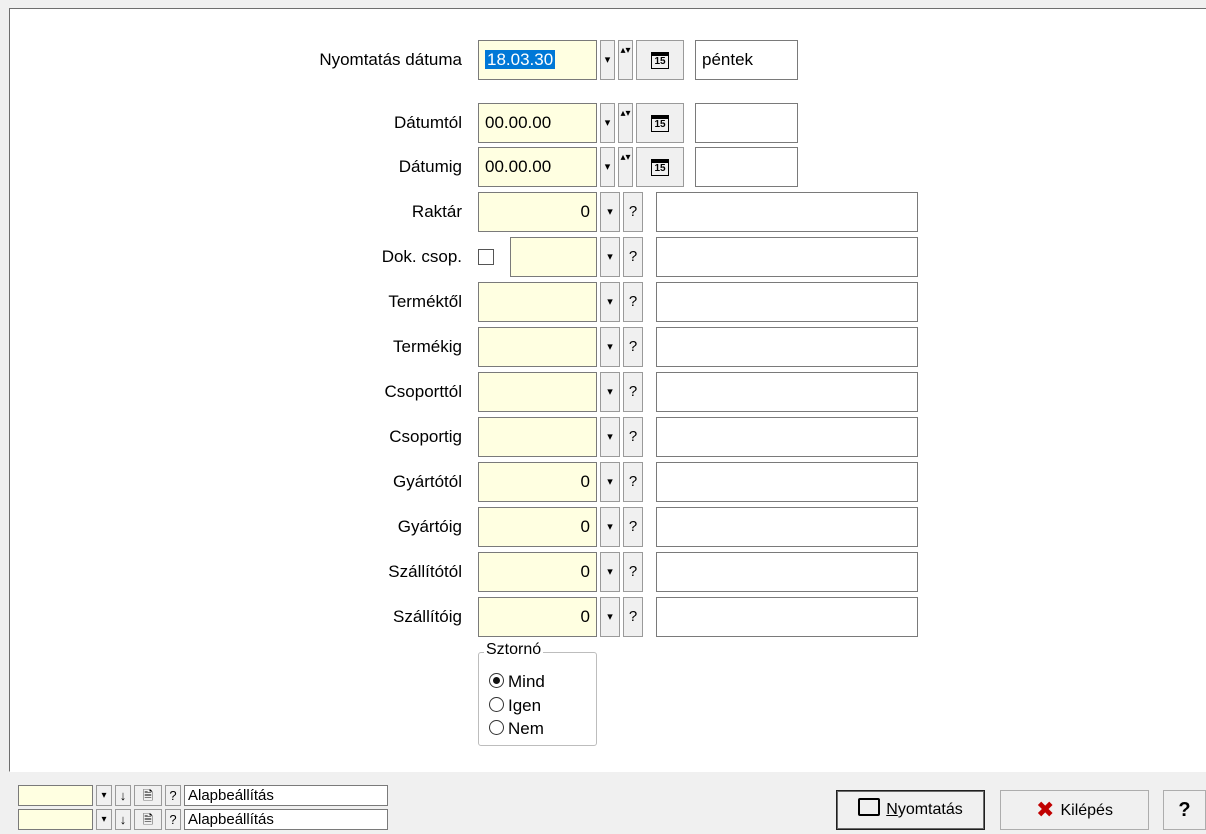 This screenshot has height=834, width=1206. I want to click on print-date-dropdown-button: ▾, so click(607, 60).